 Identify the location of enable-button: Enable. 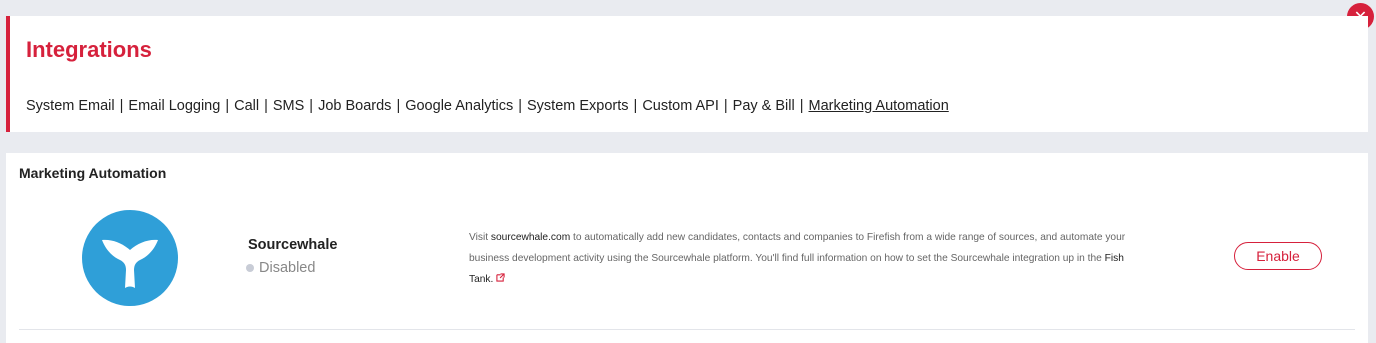
(1278, 256).